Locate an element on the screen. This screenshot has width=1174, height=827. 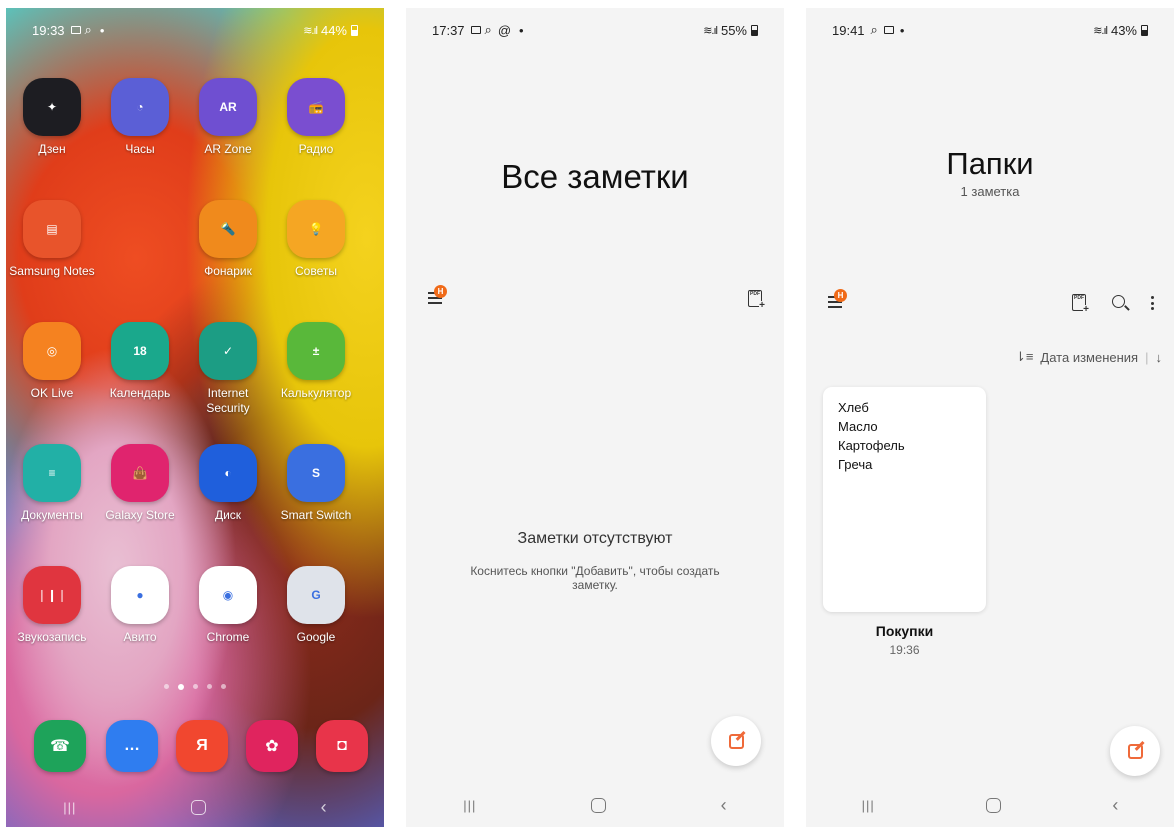
battery-percent: 44% is located at coordinates (333, 30).